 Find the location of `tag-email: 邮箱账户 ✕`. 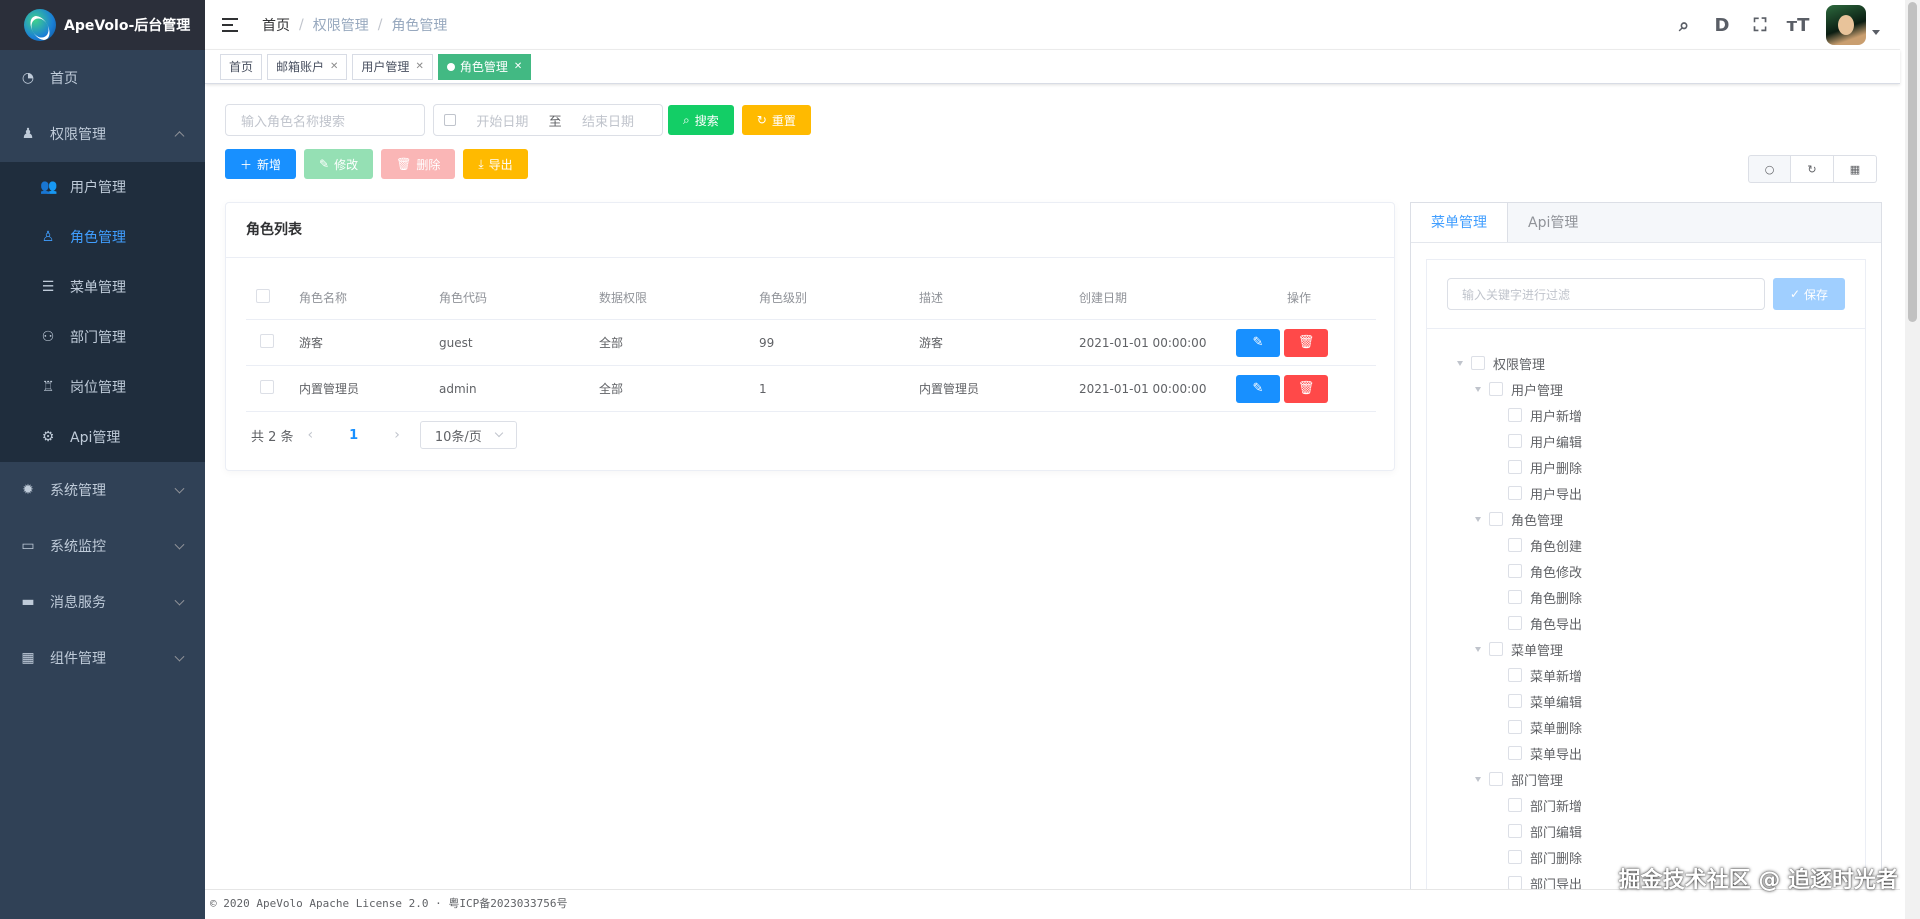

tag-email: 邮箱账户 ✕ is located at coordinates (307, 66).